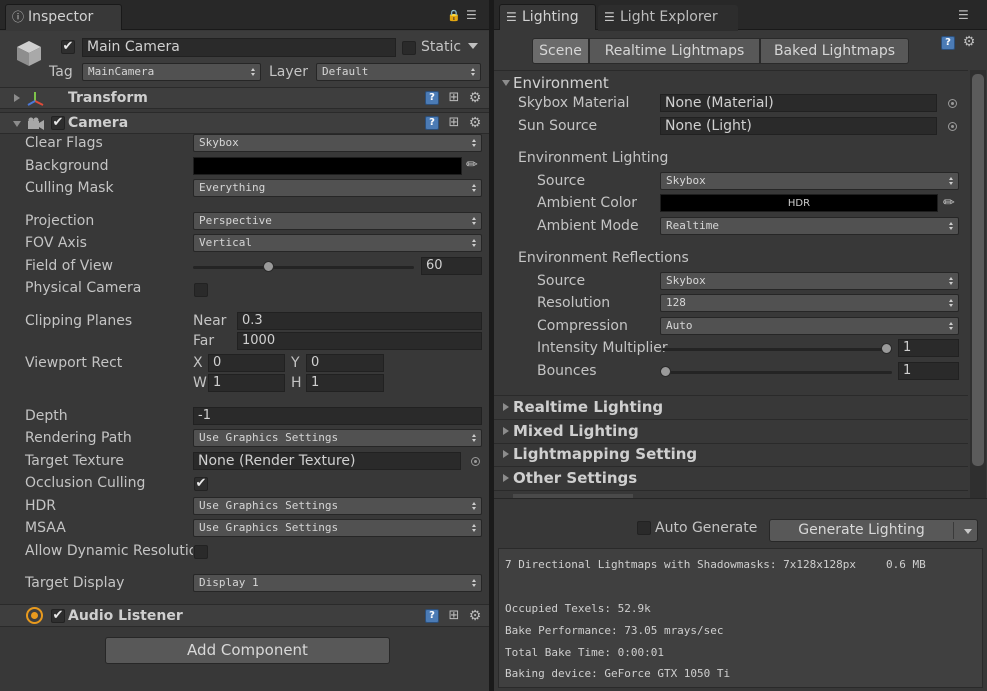 The height and width of the screenshot is (691, 987). What do you see at coordinates (451, 266) in the screenshot?
I see `fov-value-field: 60` at bounding box center [451, 266].